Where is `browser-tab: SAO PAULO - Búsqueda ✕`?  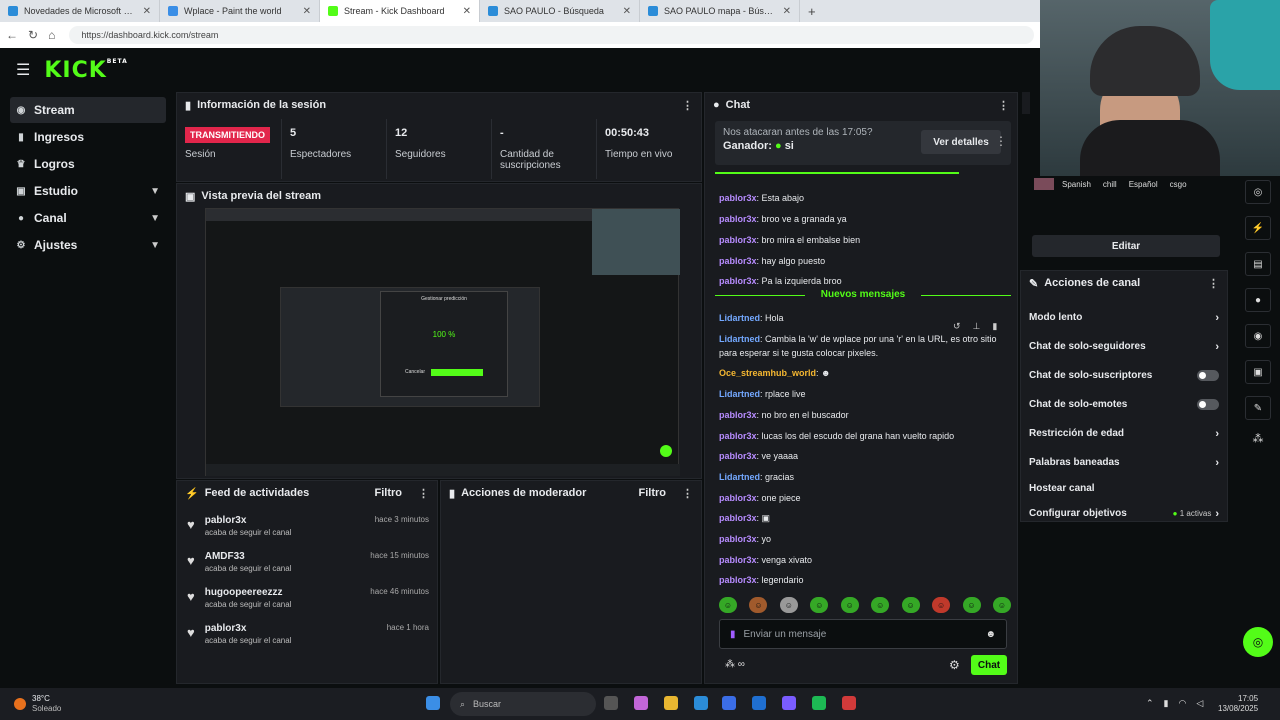 browser-tab: SAO PAULO - Búsqueda ✕ is located at coordinates (560, 11).